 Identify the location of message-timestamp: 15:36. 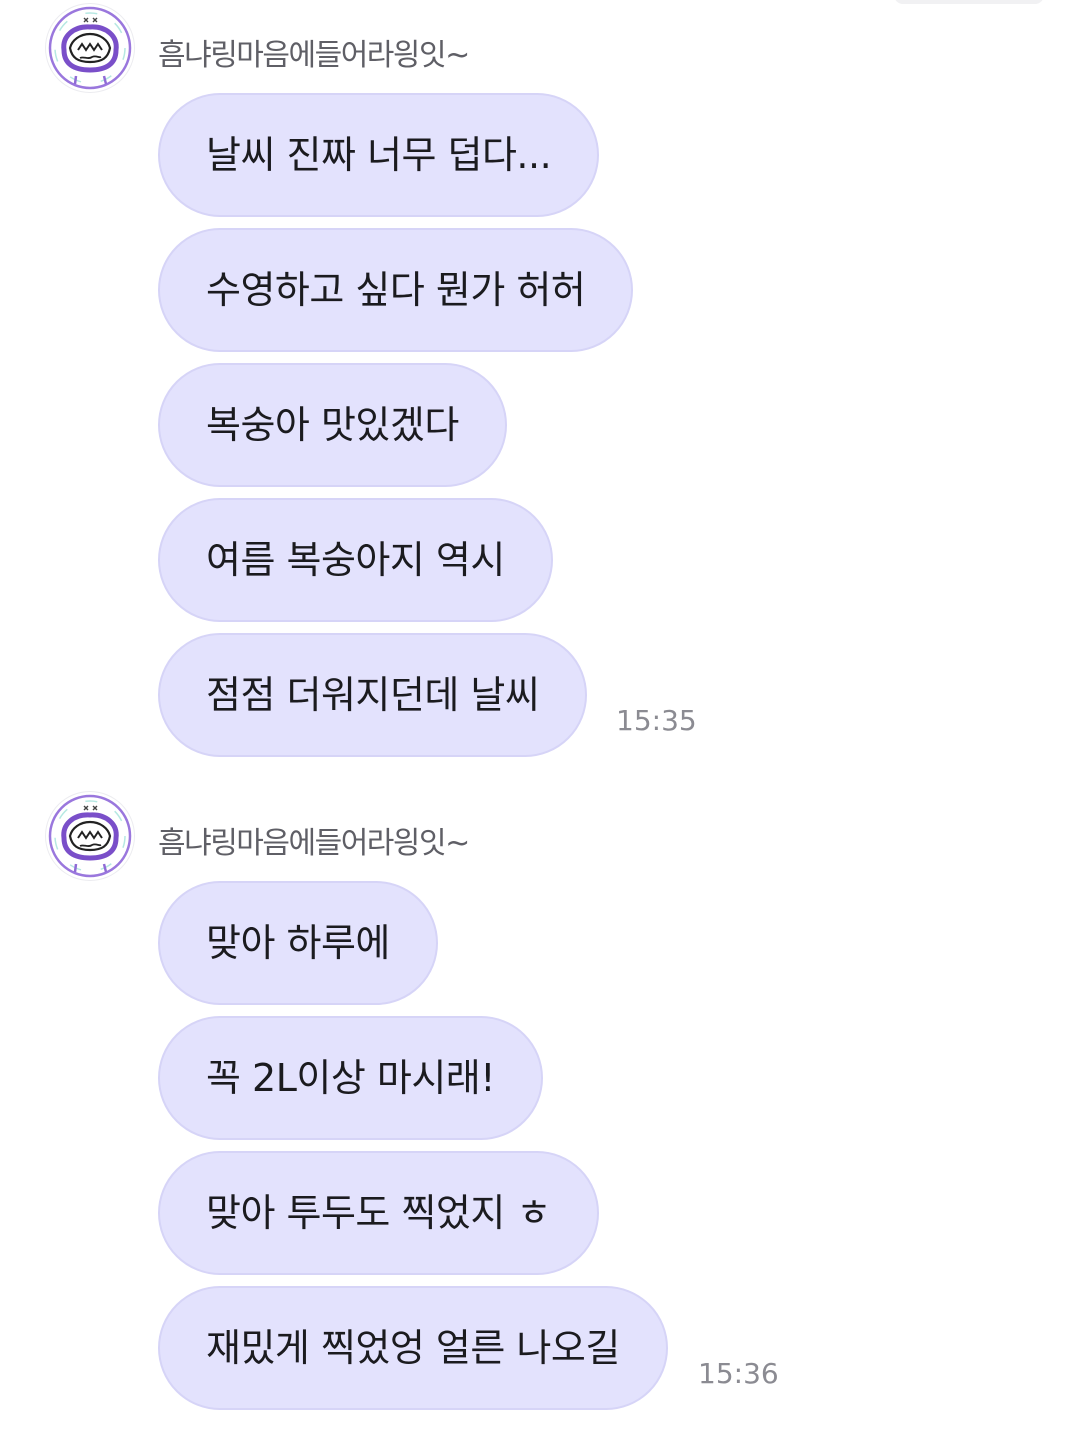
(738, 1373).